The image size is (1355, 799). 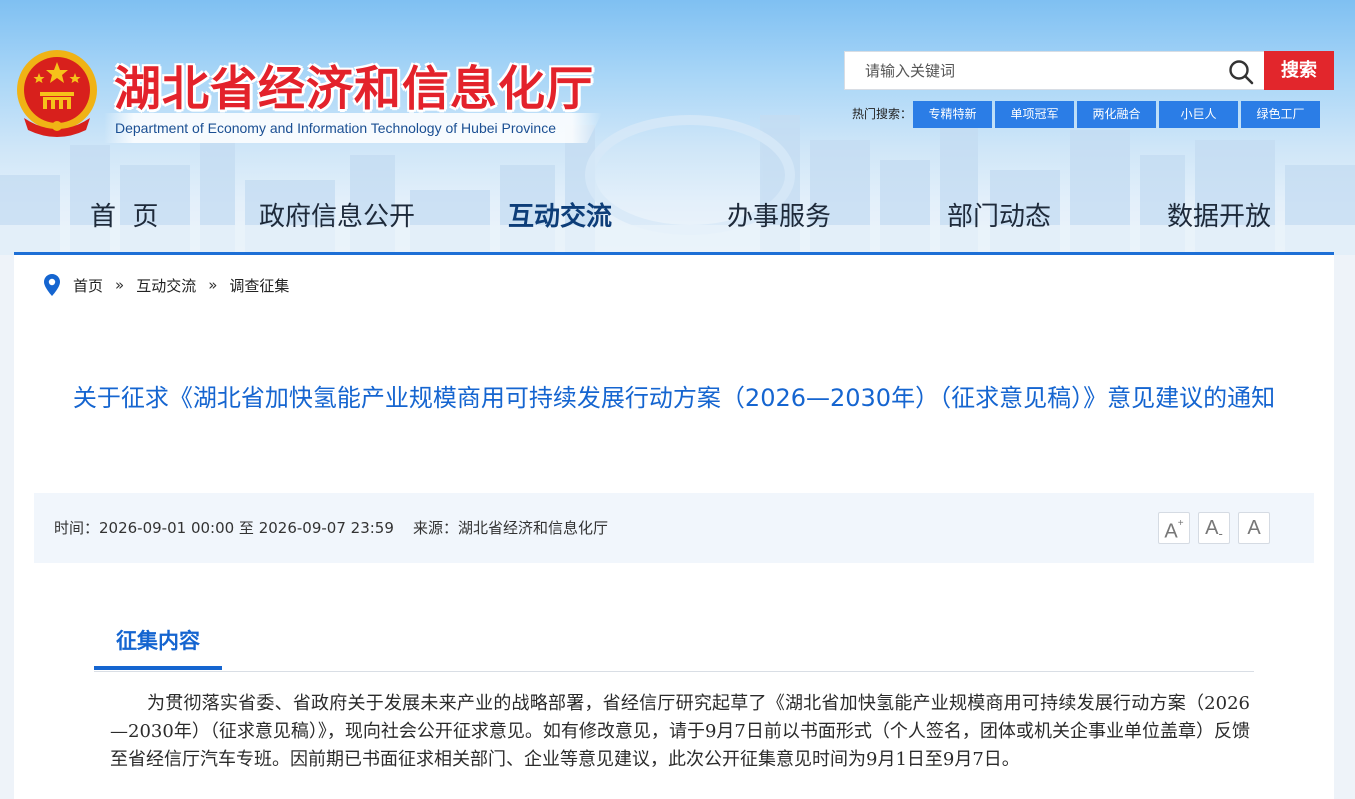 I want to click on hot-tag-lianghua: 两化融合, so click(x=1116, y=114).